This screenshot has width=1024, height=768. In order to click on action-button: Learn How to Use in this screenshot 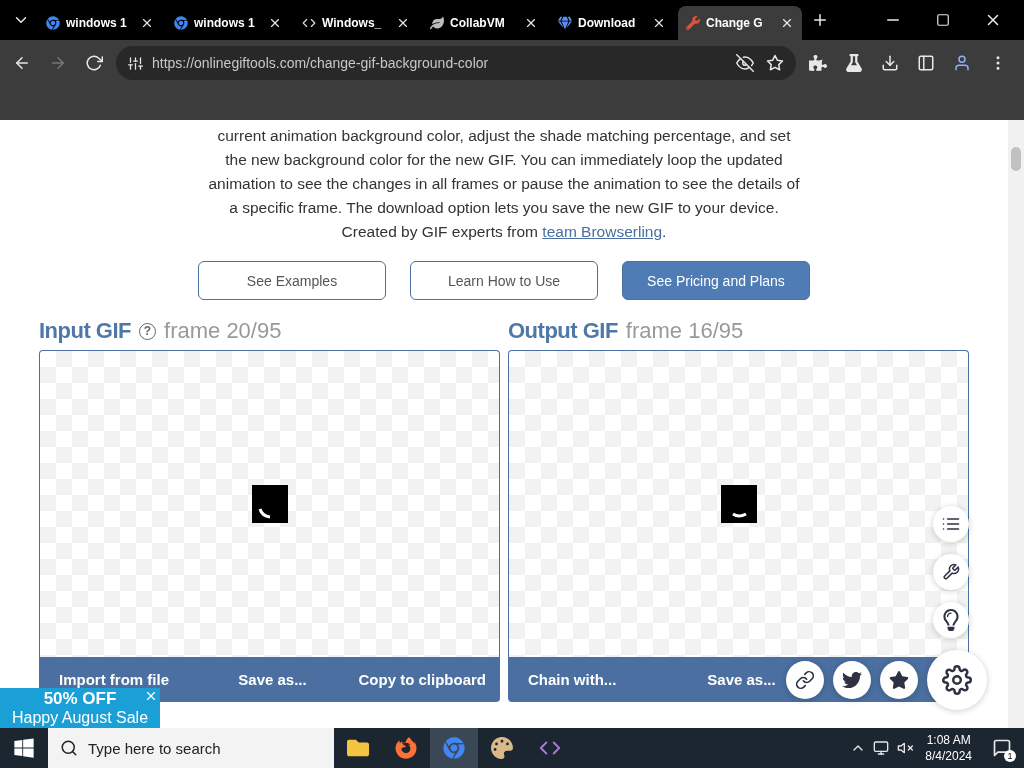, I will do `click(504, 280)`.